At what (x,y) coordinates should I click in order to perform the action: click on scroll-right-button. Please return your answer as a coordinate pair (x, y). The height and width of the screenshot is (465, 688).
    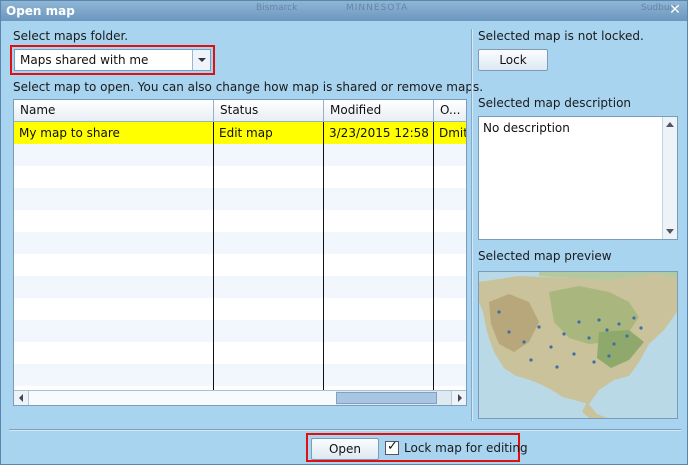
    Looking at the image, I should click on (458, 398).